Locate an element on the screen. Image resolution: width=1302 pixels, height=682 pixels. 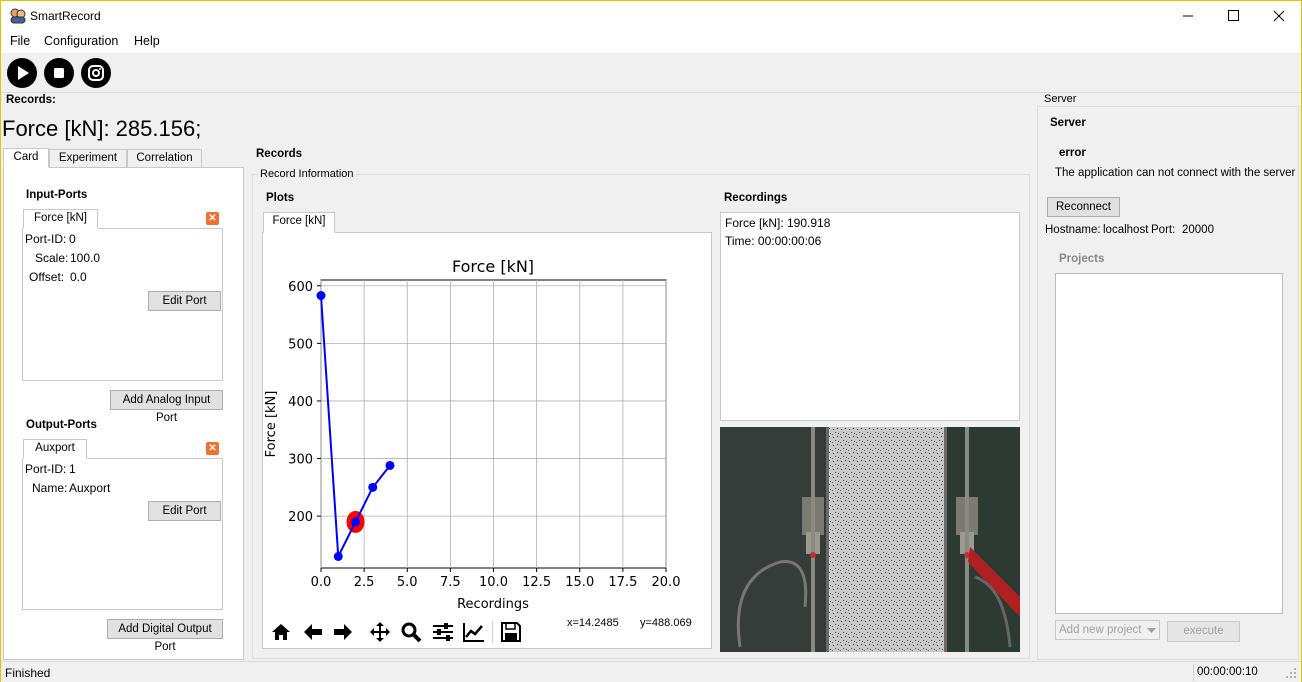
force-readout: Force [kN]: 285.156; is located at coordinates (102, 128).